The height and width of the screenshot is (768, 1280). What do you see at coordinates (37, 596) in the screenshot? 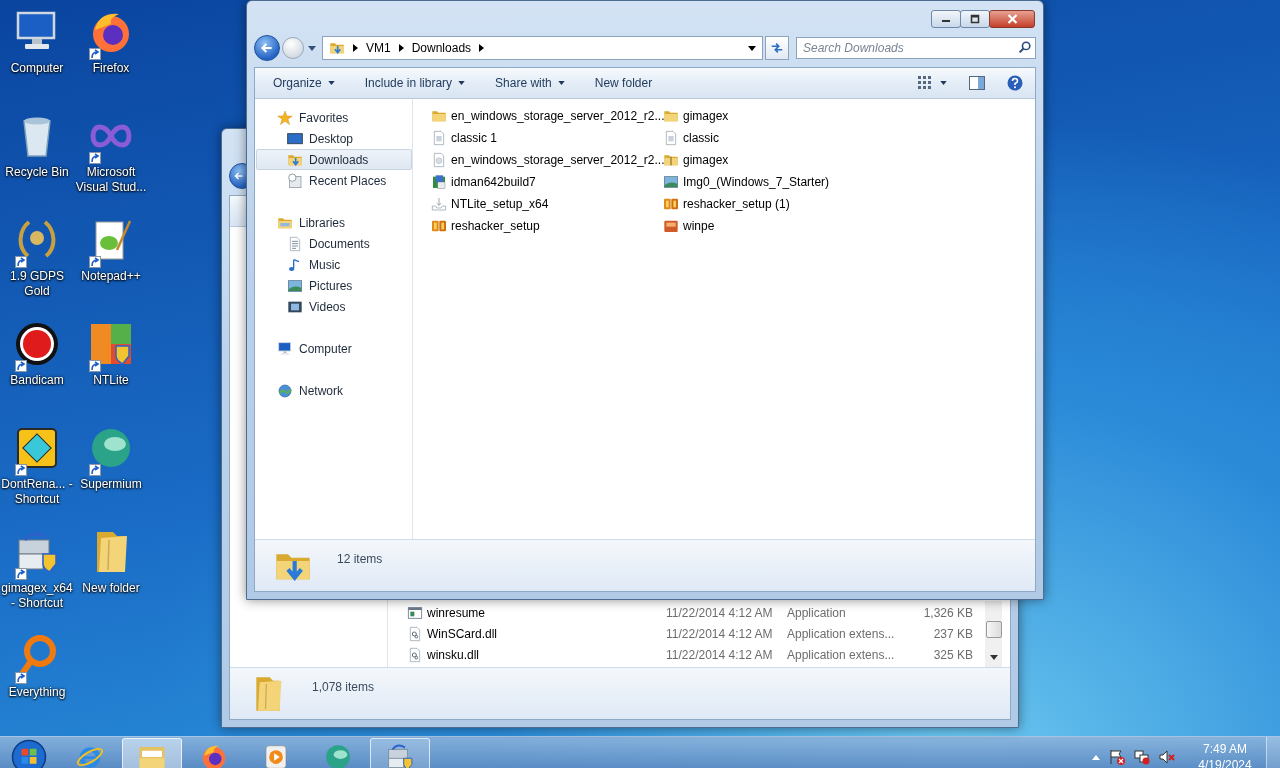
I see `desktop-icon-label: gimagex_x64 - Shortcut` at bounding box center [37, 596].